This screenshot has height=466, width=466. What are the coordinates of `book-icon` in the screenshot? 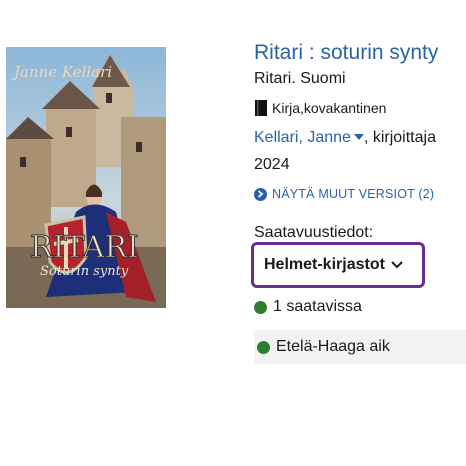 It's located at (261, 108).